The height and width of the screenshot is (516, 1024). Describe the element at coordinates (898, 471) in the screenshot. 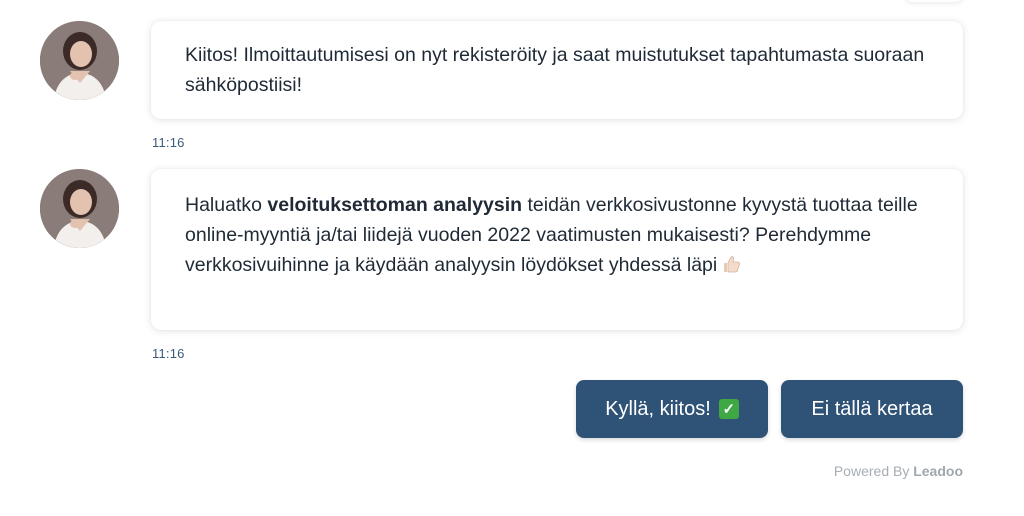

I see `powered-by-footer: Powered By Leadoo` at that location.